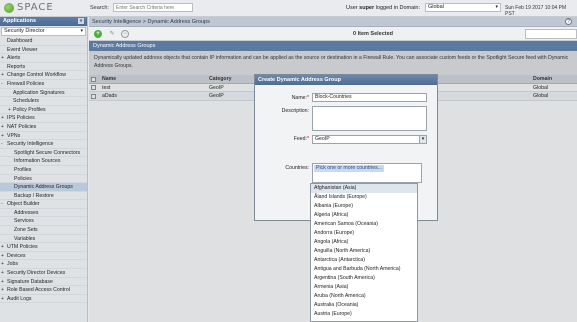 The height and width of the screenshot is (322, 577). Describe the element at coordinates (153, 7) in the screenshot. I see `global-search-input` at that location.